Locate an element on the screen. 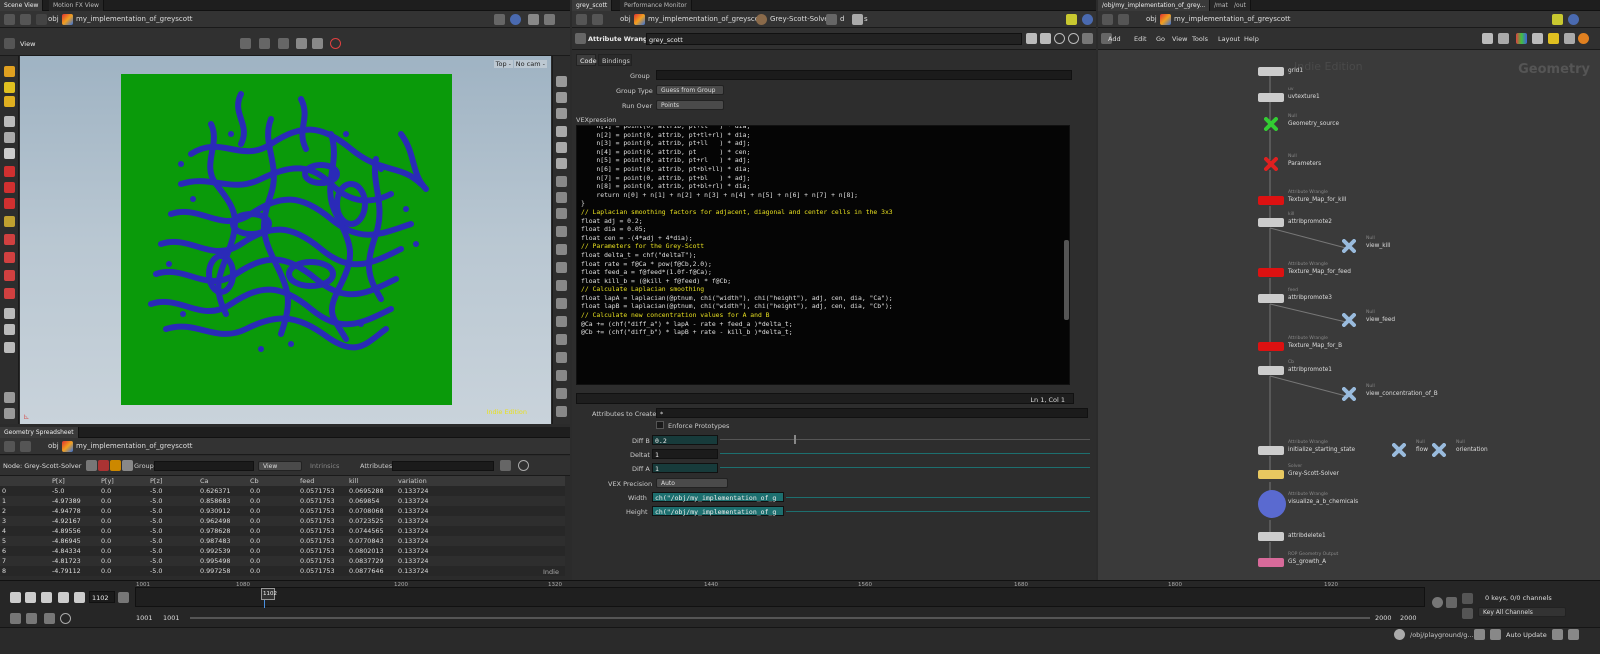  net-pin-icon is located at coordinates (1557, 19).